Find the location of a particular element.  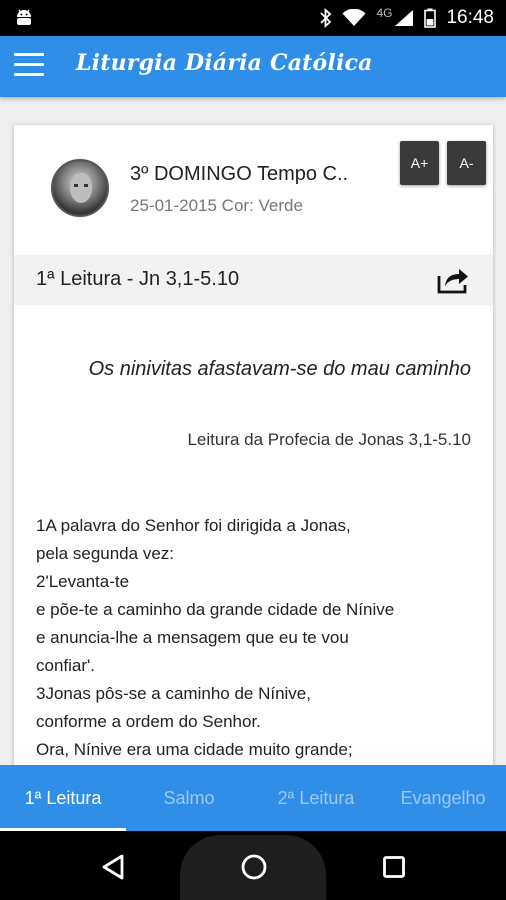

reading-source: Leitura da Profecia de Jonas 3,1-5.10 is located at coordinates (329, 439).